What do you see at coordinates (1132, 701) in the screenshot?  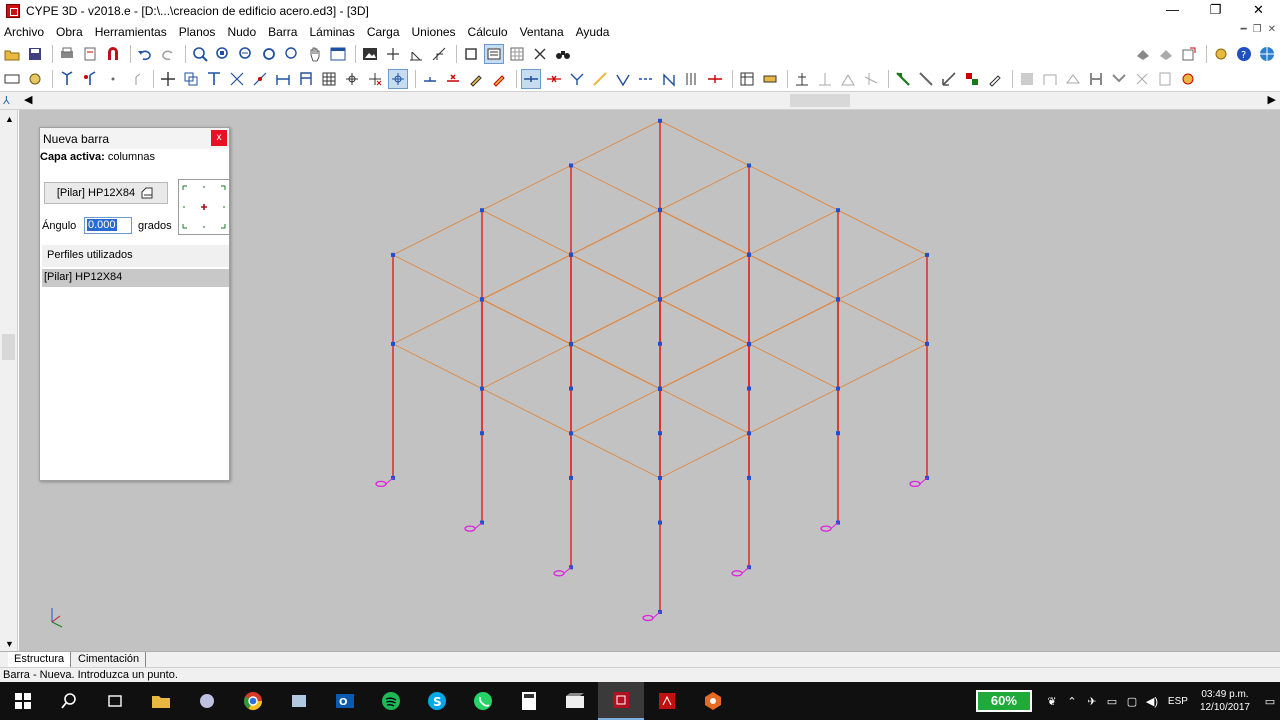 I see `display-icon: ▢` at bounding box center [1132, 701].